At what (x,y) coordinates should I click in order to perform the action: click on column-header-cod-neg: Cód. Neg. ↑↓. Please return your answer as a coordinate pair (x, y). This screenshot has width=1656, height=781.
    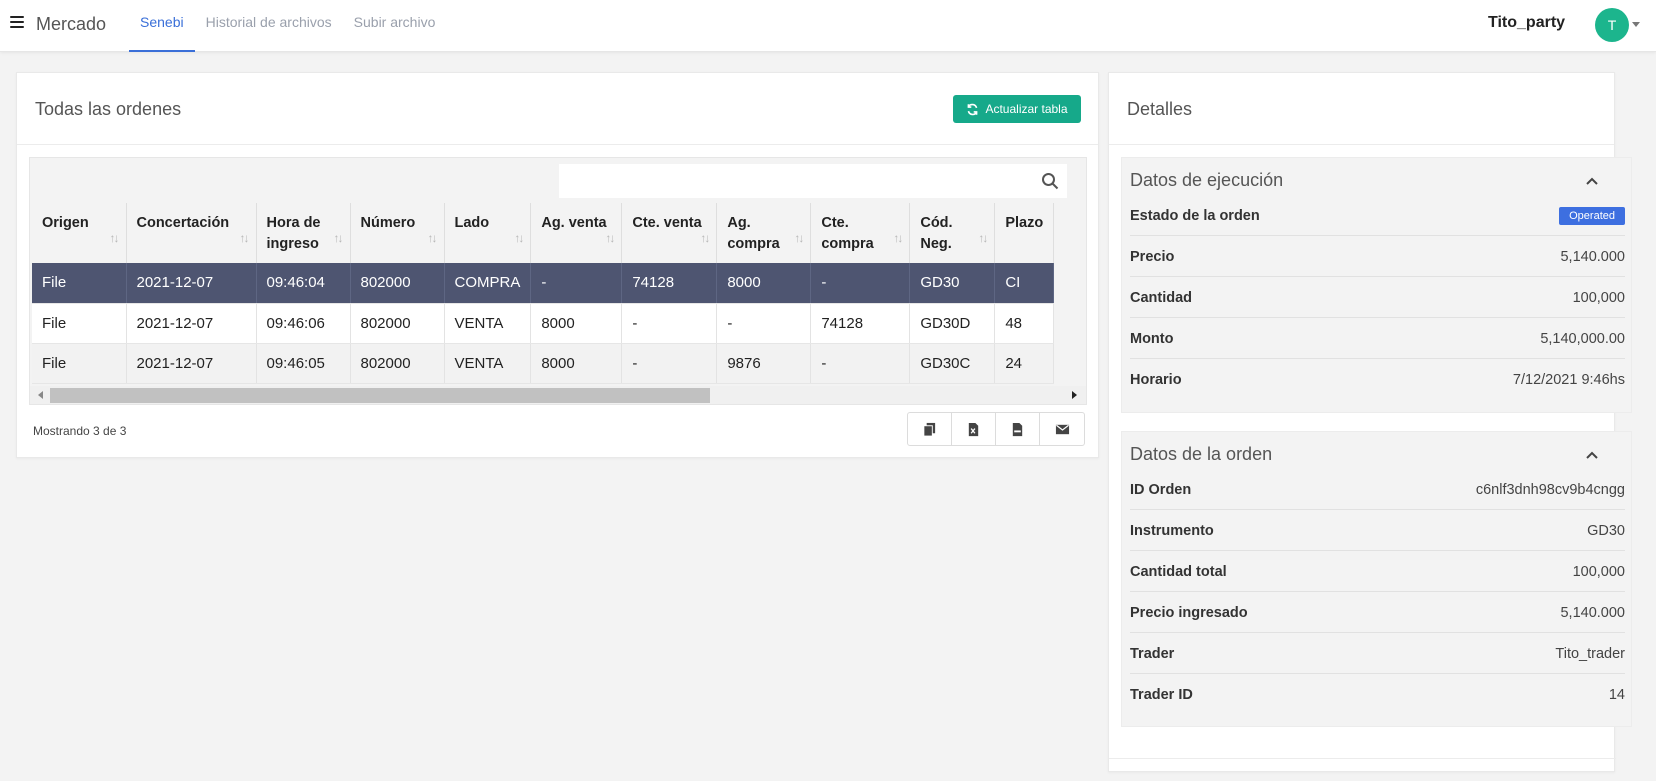
    Looking at the image, I should click on (952, 233).